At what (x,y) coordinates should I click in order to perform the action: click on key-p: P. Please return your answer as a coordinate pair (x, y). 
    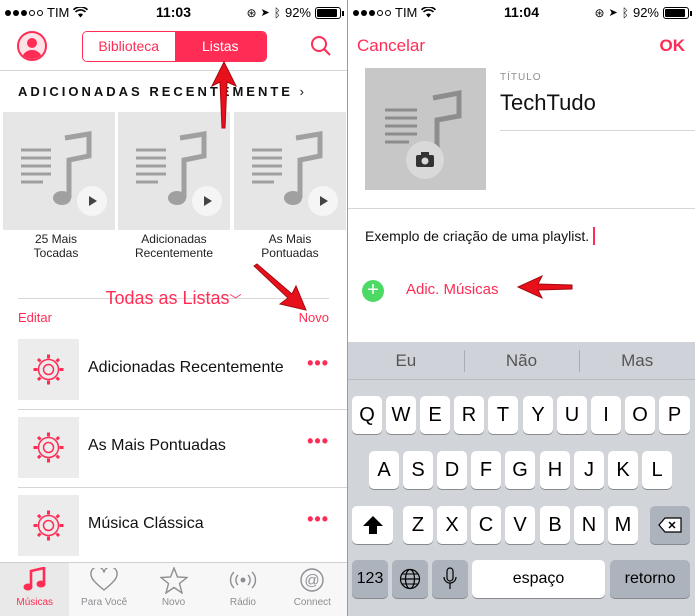
    Looking at the image, I should click on (674, 415).